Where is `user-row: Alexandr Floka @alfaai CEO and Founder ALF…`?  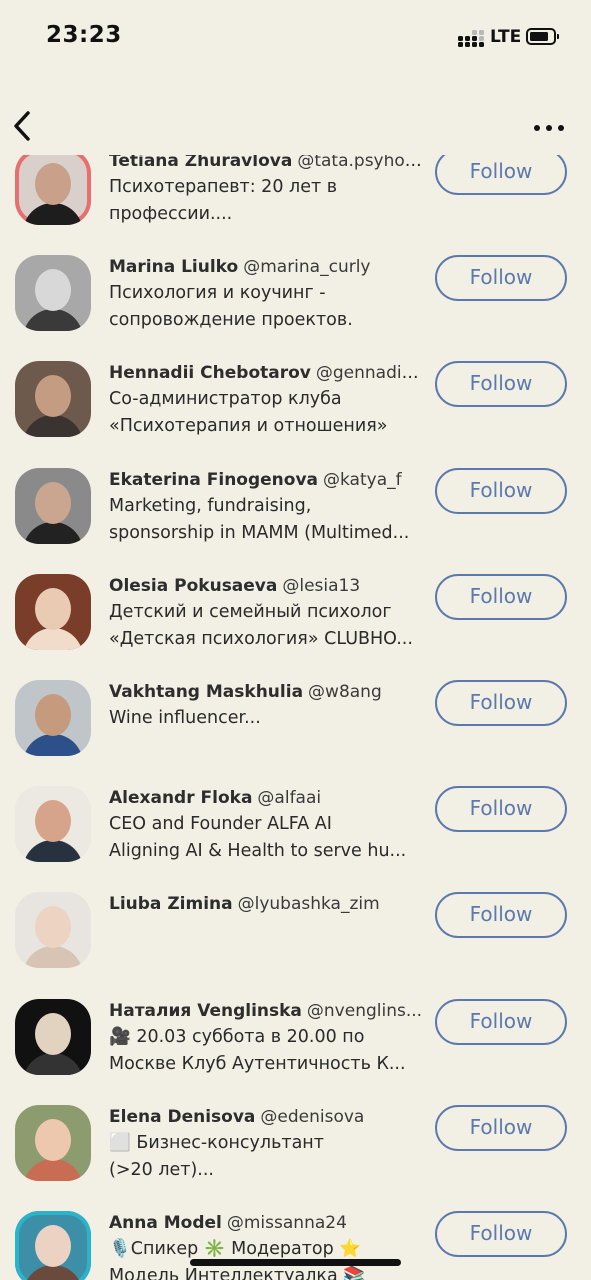
user-row: Alexandr Floka @alfaai CEO and Founder ALF… is located at coordinates (295, 803).